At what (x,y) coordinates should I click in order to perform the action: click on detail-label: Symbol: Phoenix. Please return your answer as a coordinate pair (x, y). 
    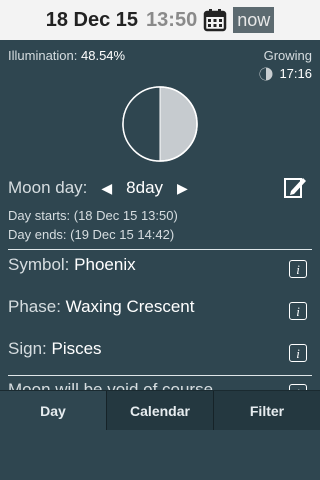
    Looking at the image, I should click on (72, 264).